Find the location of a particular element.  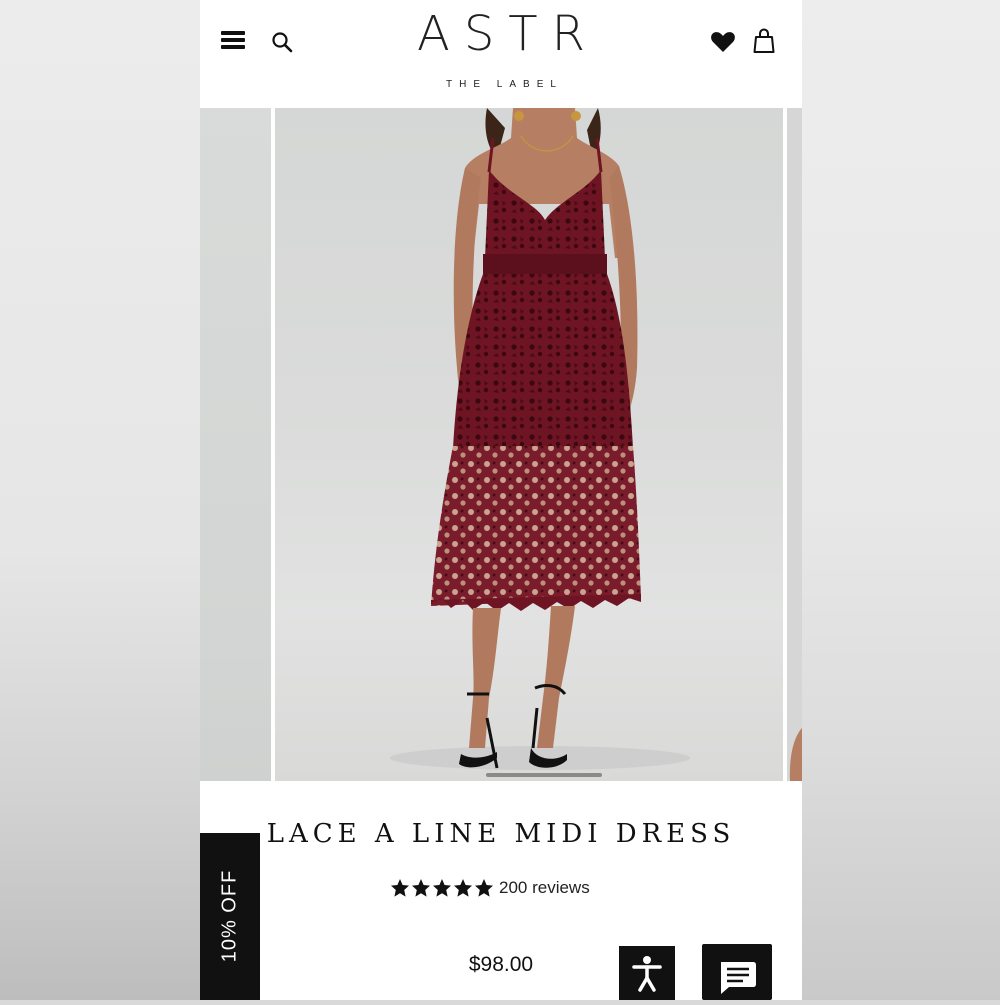

review-count-link: 200 reviews is located at coordinates (544, 888).